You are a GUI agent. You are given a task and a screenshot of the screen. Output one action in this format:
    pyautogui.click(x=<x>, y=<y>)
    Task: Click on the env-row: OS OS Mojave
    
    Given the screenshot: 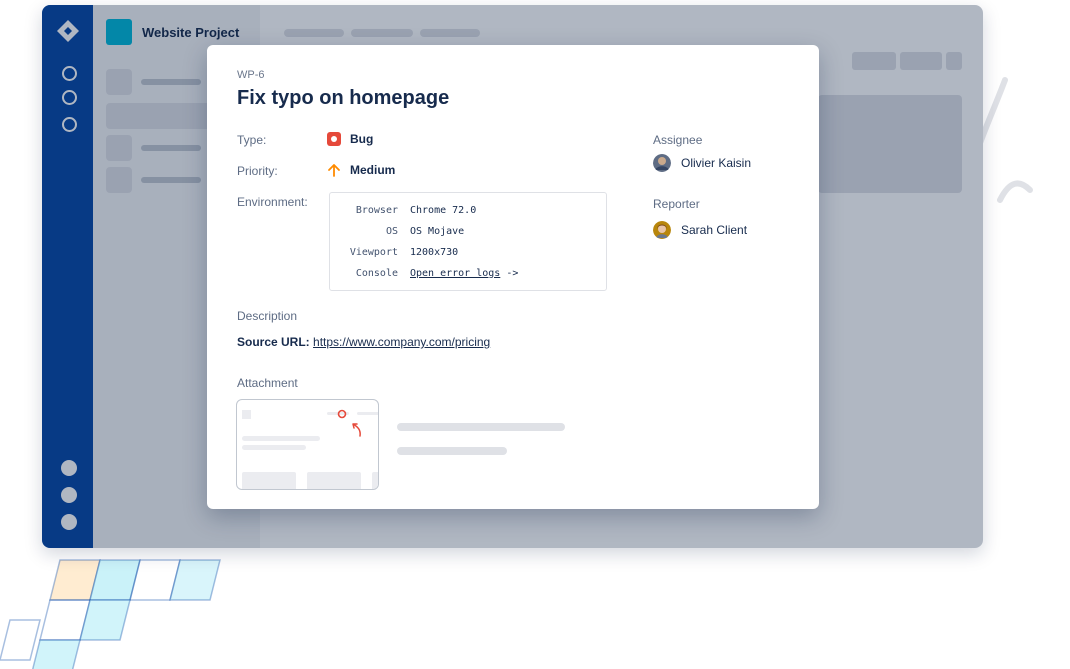 What is the action you would take?
    pyautogui.click(x=468, y=233)
    